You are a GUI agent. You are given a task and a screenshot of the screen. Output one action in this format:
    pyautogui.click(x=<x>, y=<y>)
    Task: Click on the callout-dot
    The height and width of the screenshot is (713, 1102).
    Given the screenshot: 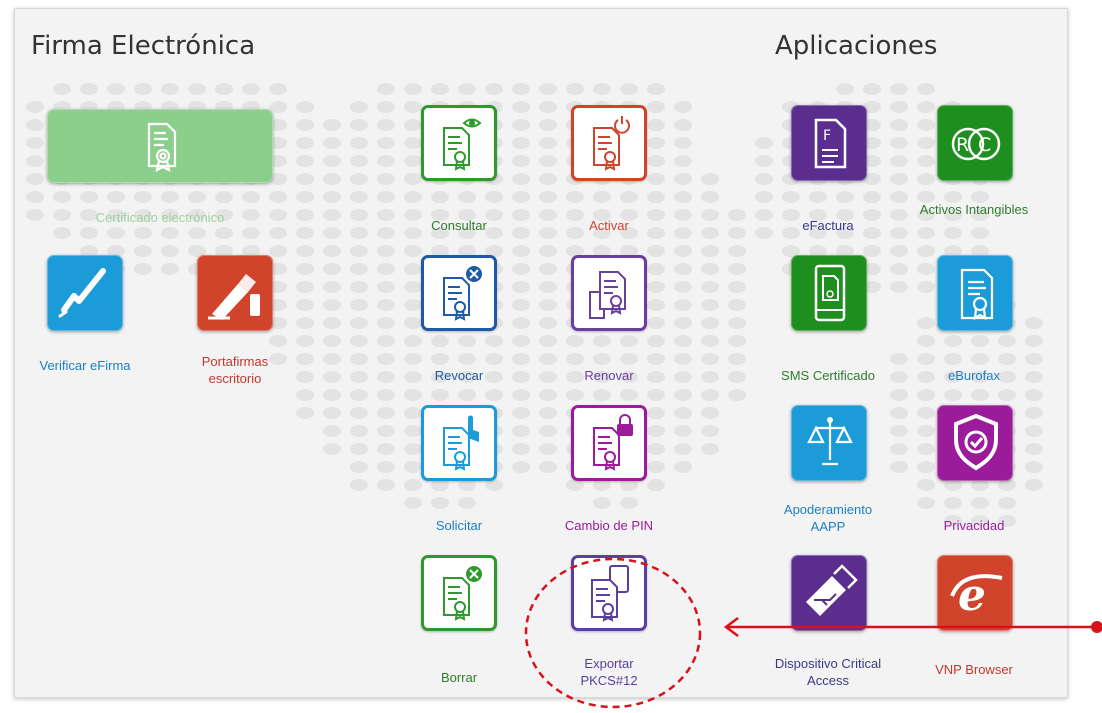 What is the action you would take?
    pyautogui.click(x=1096, y=627)
    